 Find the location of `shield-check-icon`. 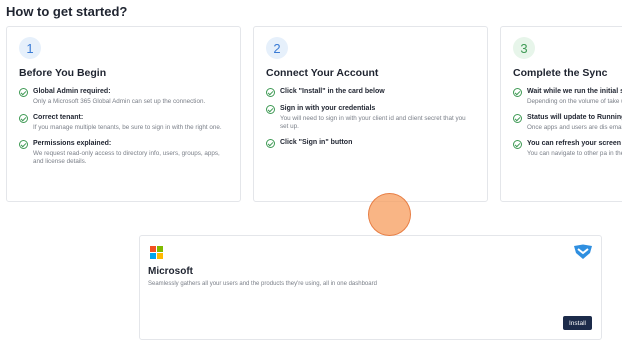

shield-check-icon is located at coordinates (583, 251).